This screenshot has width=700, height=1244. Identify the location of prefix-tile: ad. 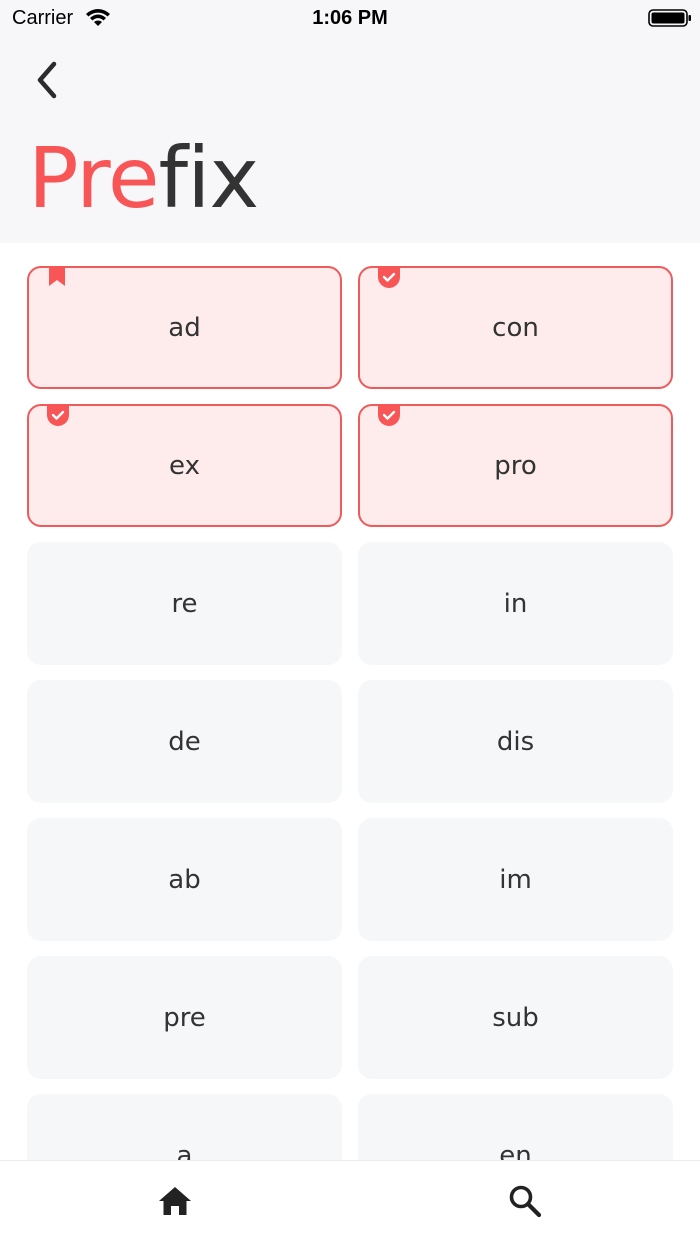
(184, 327).